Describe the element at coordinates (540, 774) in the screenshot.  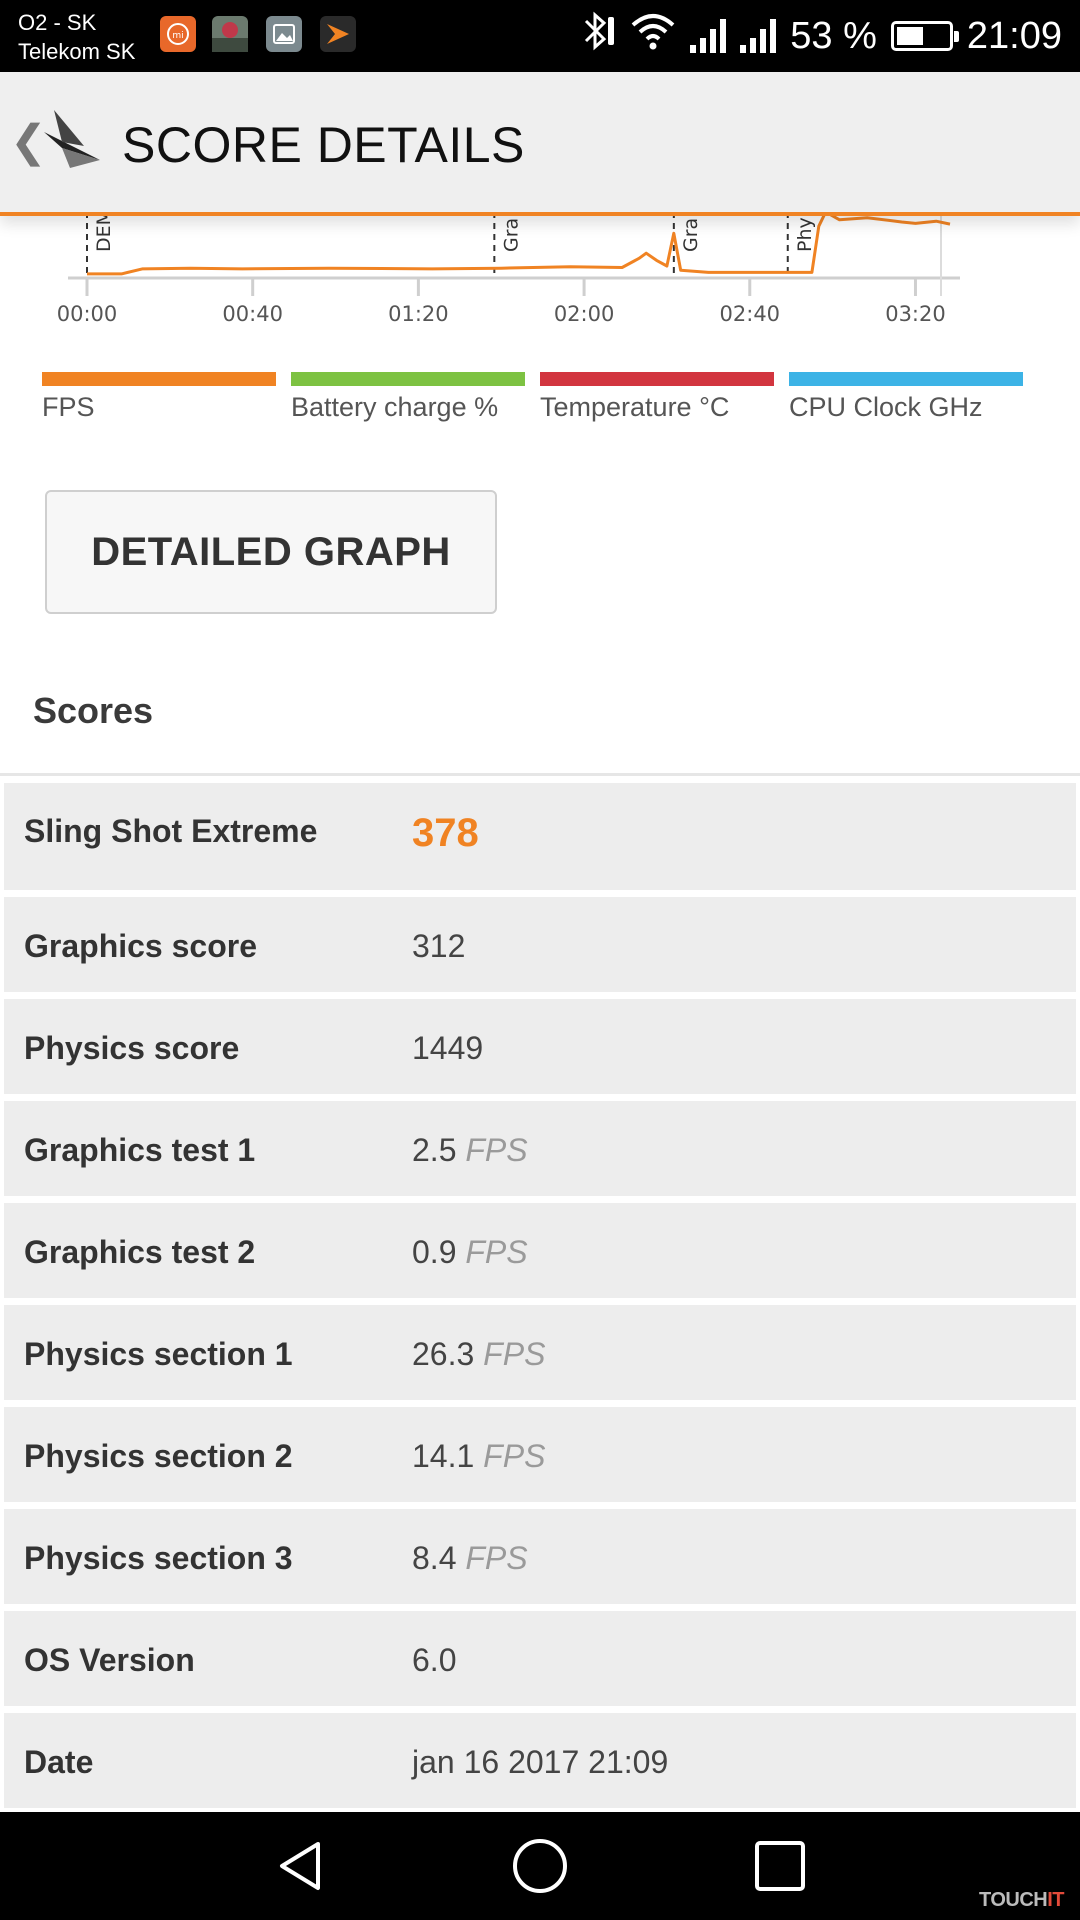
I see `divider` at that location.